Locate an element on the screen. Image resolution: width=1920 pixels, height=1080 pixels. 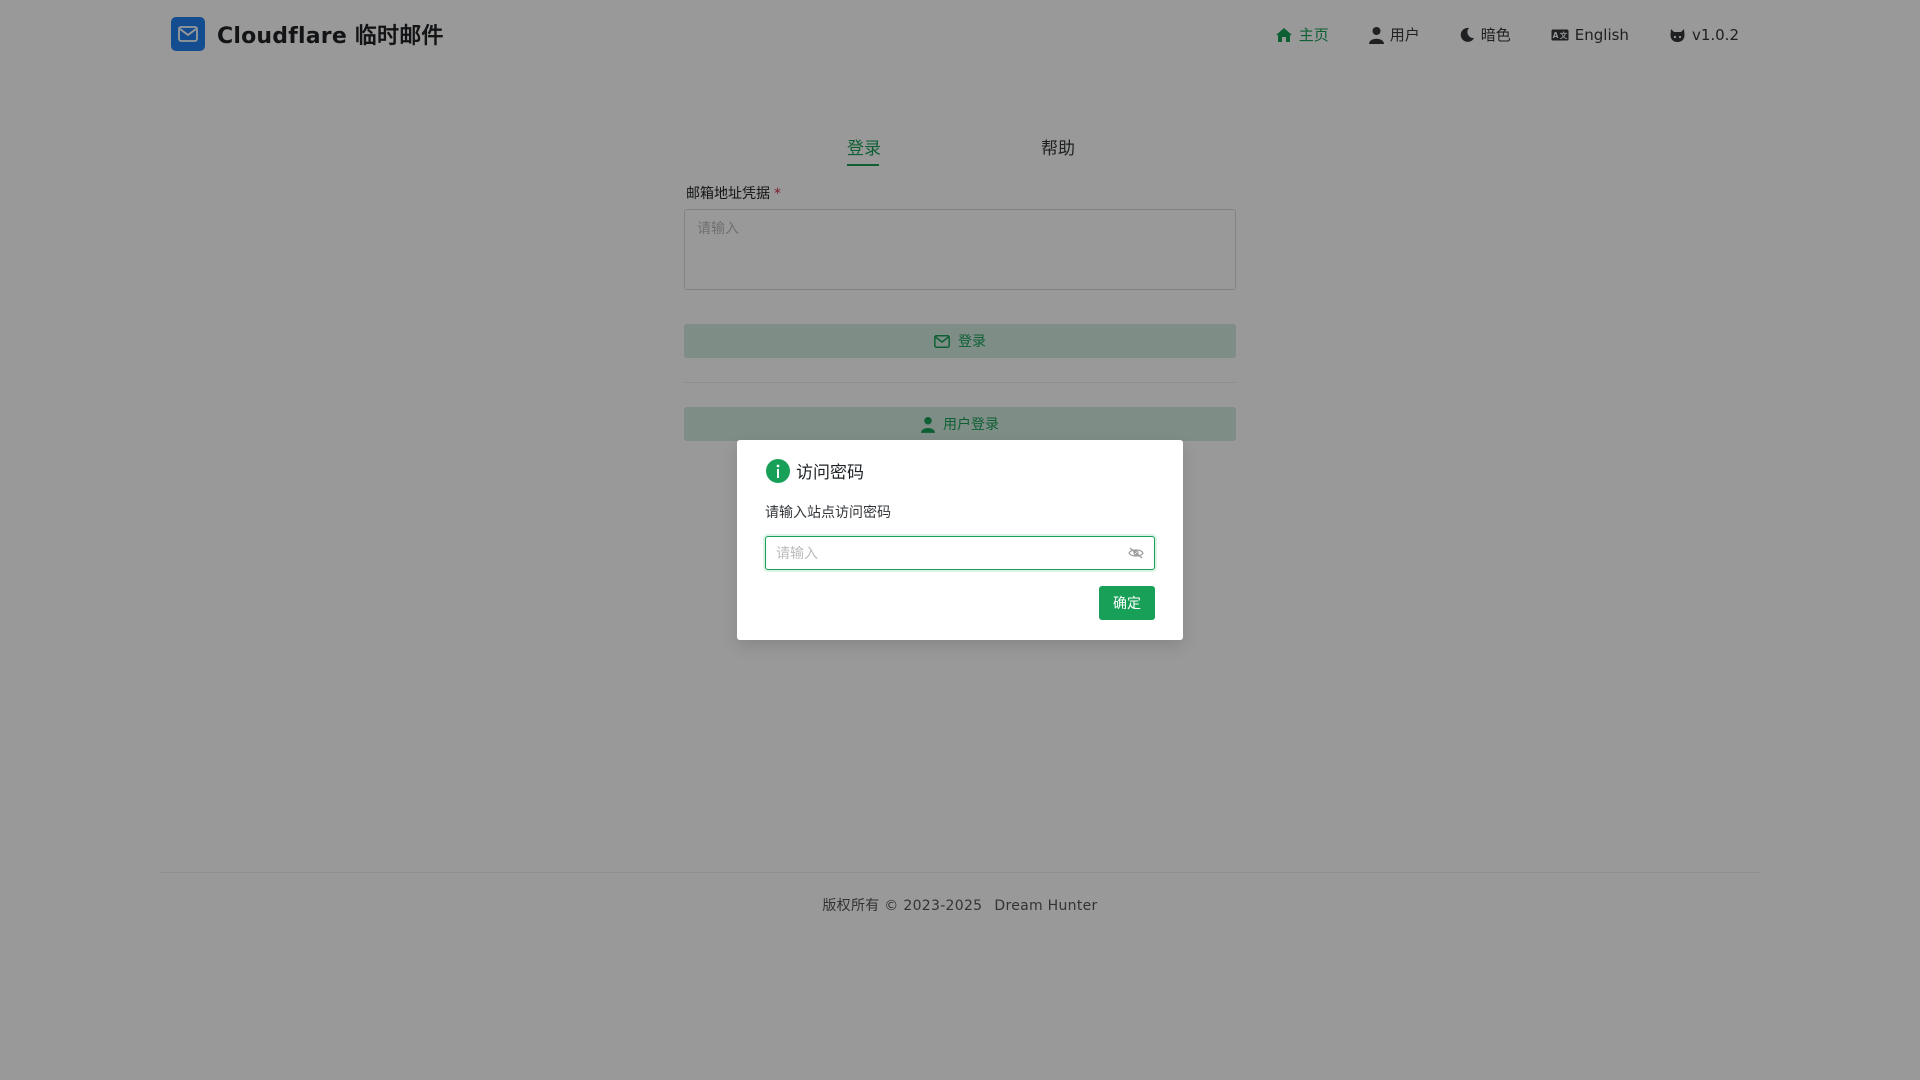
password-input: 请输入 is located at coordinates (960, 553).